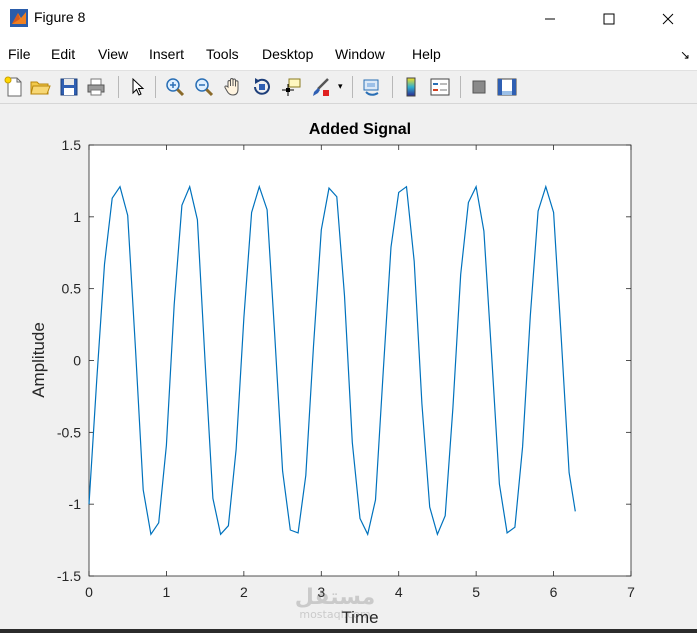  I want to click on hide-plot-tools-icon, so click(479, 87).